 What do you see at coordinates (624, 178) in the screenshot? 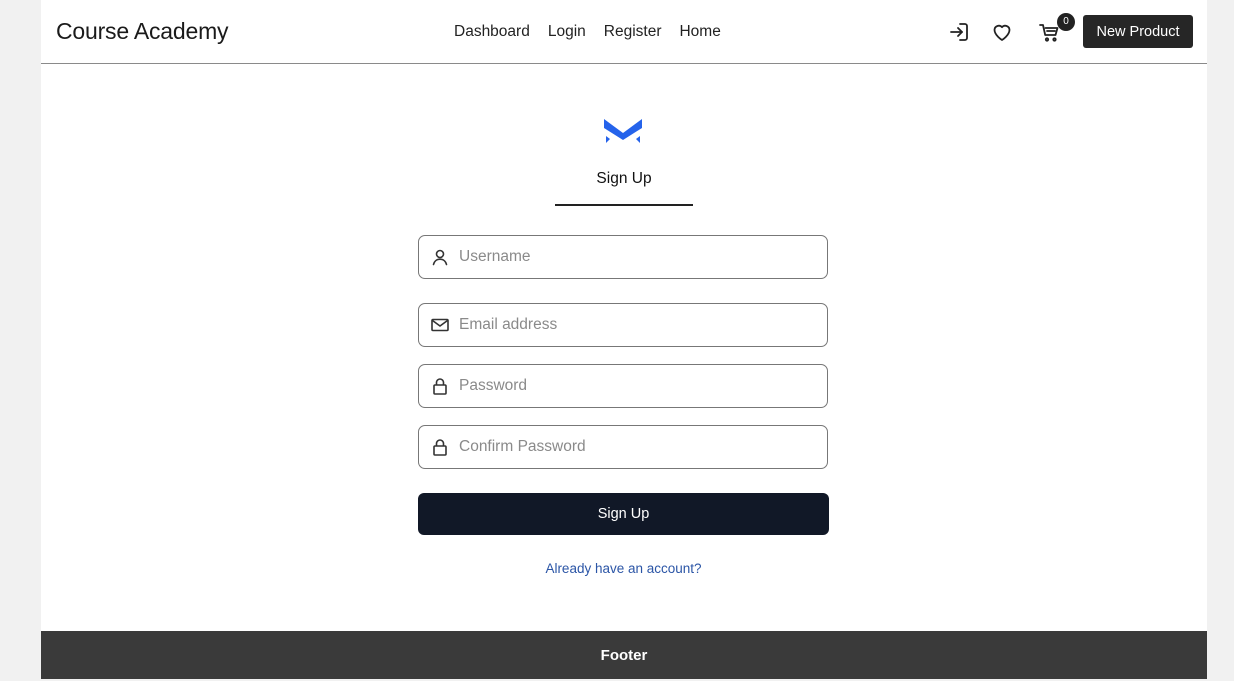
I see `form-title: Sign Up` at bounding box center [624, 178].